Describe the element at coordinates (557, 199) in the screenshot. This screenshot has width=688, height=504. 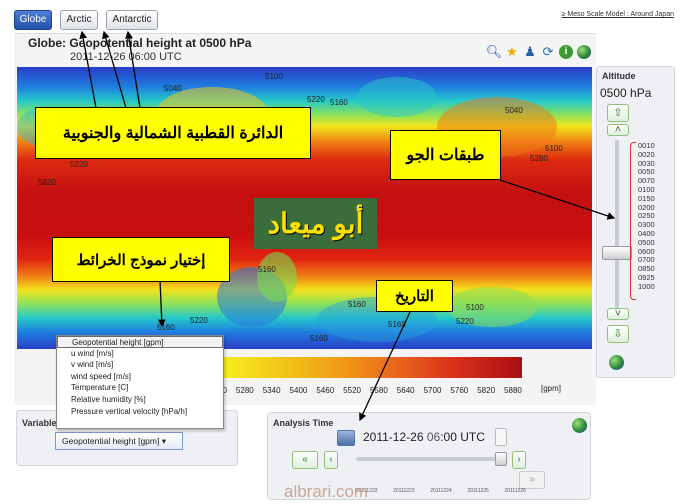
I see `arrow-to-altitude` at that location.